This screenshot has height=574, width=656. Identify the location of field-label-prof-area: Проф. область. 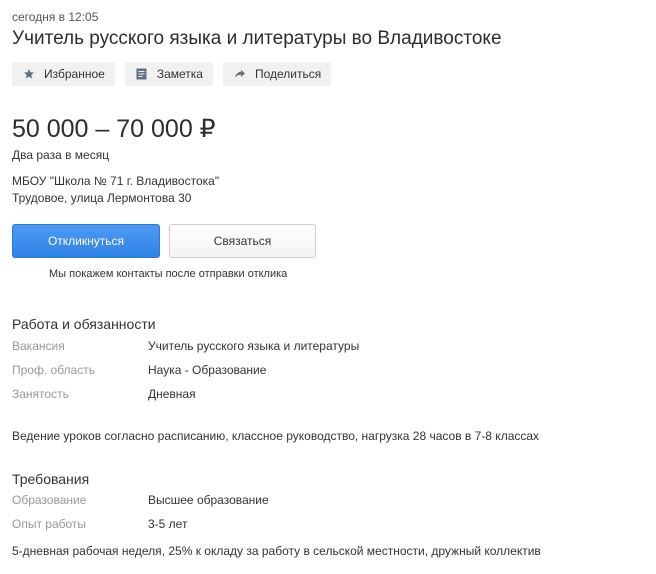
(53, 370).